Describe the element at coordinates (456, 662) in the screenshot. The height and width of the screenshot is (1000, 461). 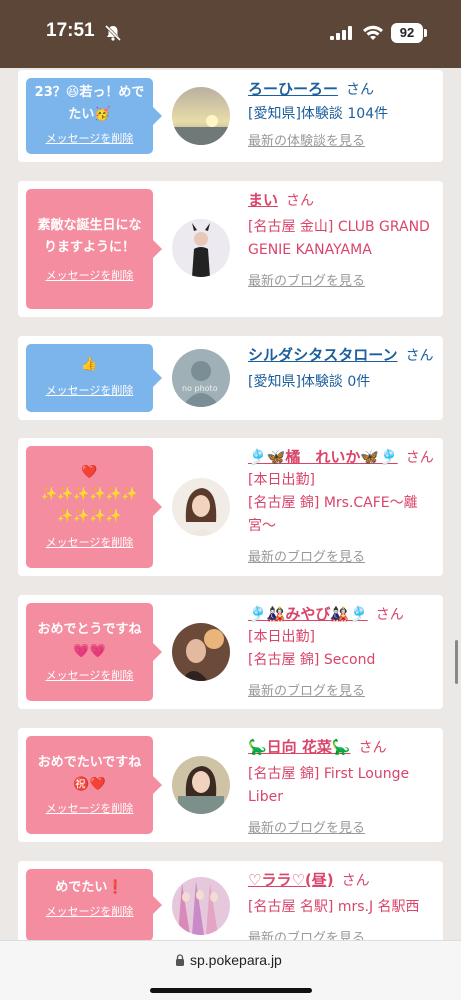
I see `scrollbar-thumb` at that location.